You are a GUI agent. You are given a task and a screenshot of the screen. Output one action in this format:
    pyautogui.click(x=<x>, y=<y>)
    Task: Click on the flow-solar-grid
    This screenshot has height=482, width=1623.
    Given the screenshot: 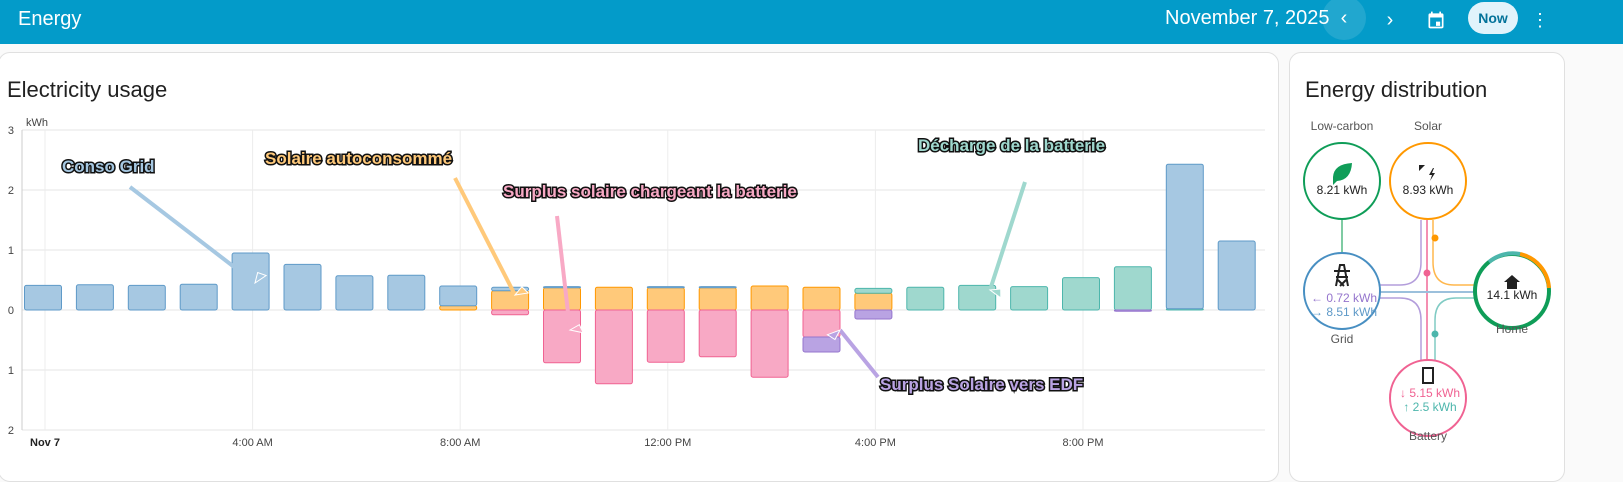 What is the action you would take?
    pyautogui.click(x=1401, y=253)
    